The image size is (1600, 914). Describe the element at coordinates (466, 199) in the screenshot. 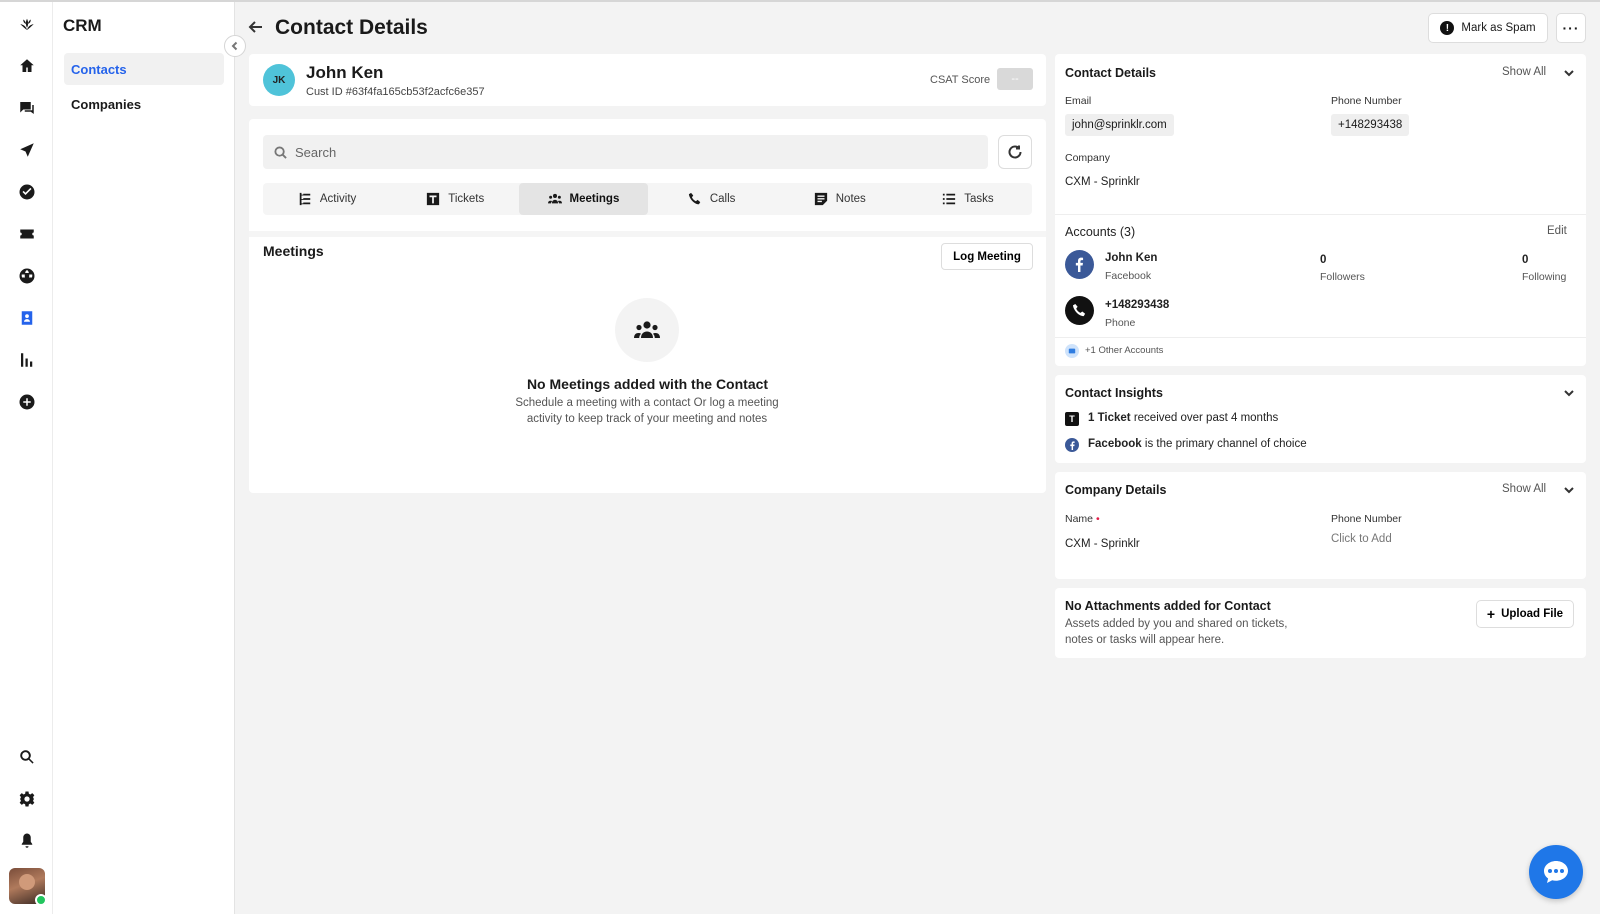

I see `tab-label: Tickets` at that location.